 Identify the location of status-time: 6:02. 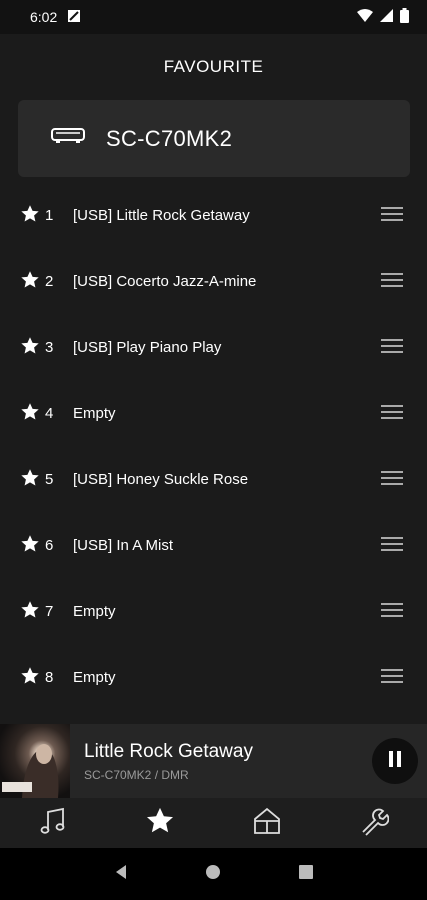
(44, 17).